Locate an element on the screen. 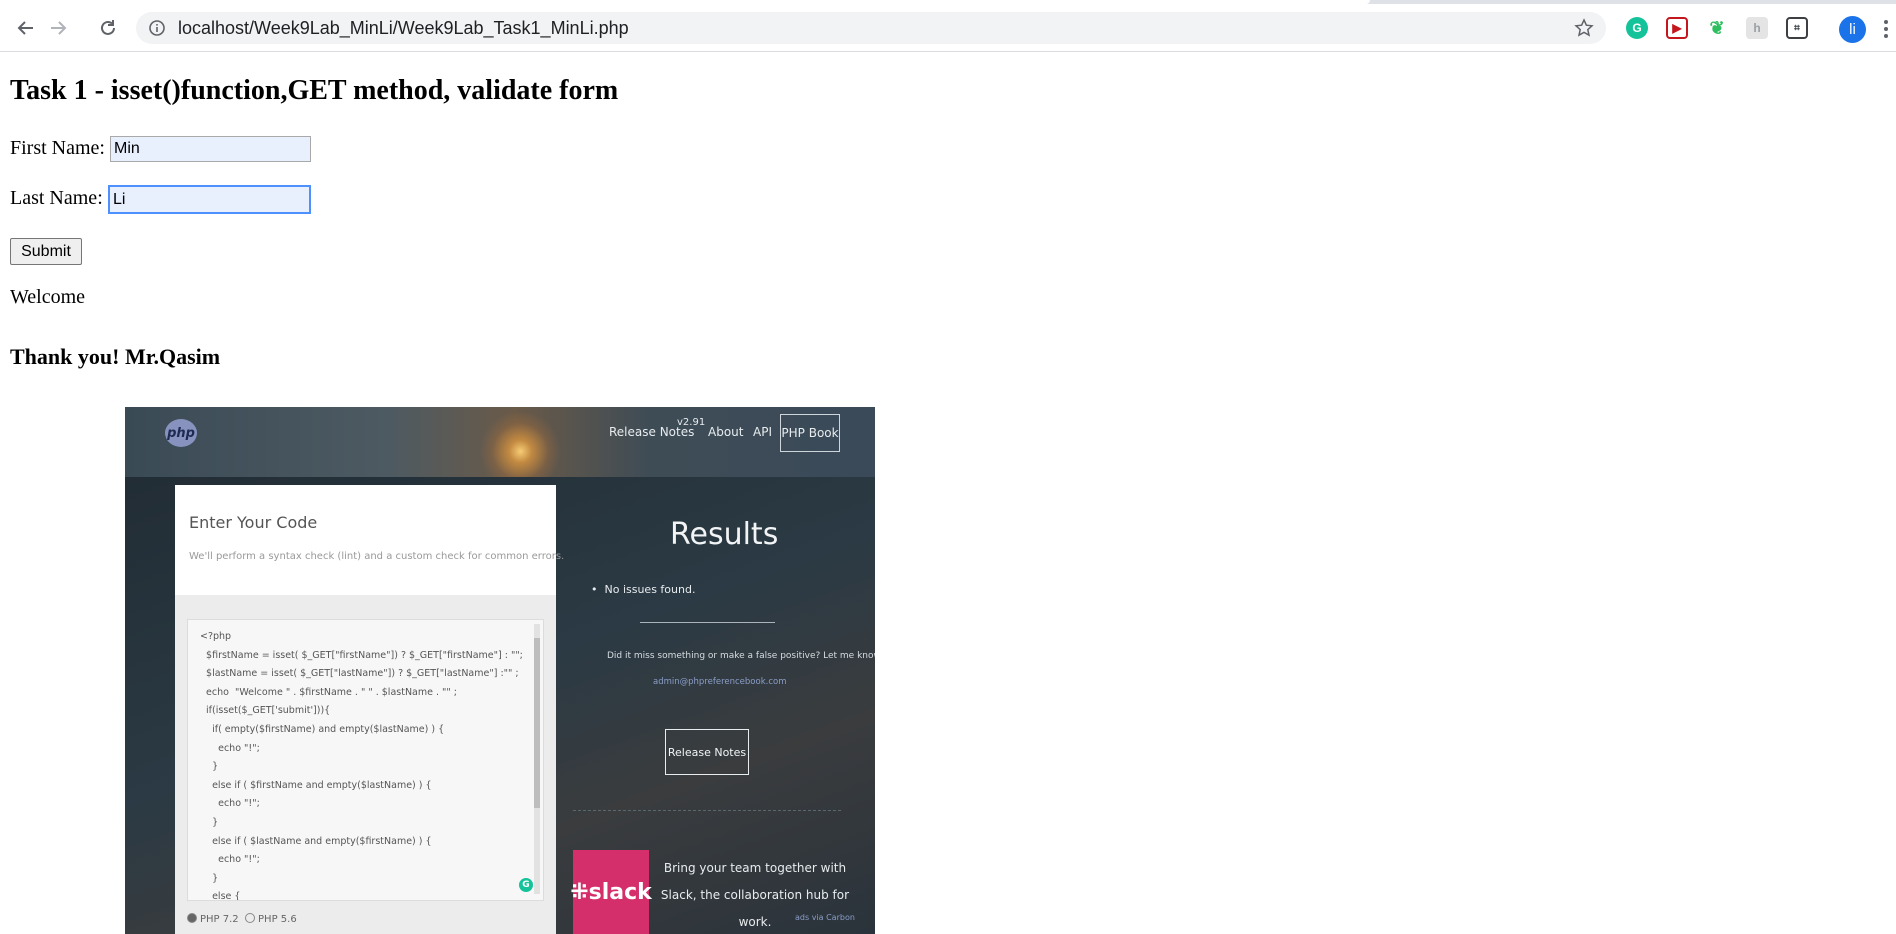  reload-button is located at coordinates (108, 28).